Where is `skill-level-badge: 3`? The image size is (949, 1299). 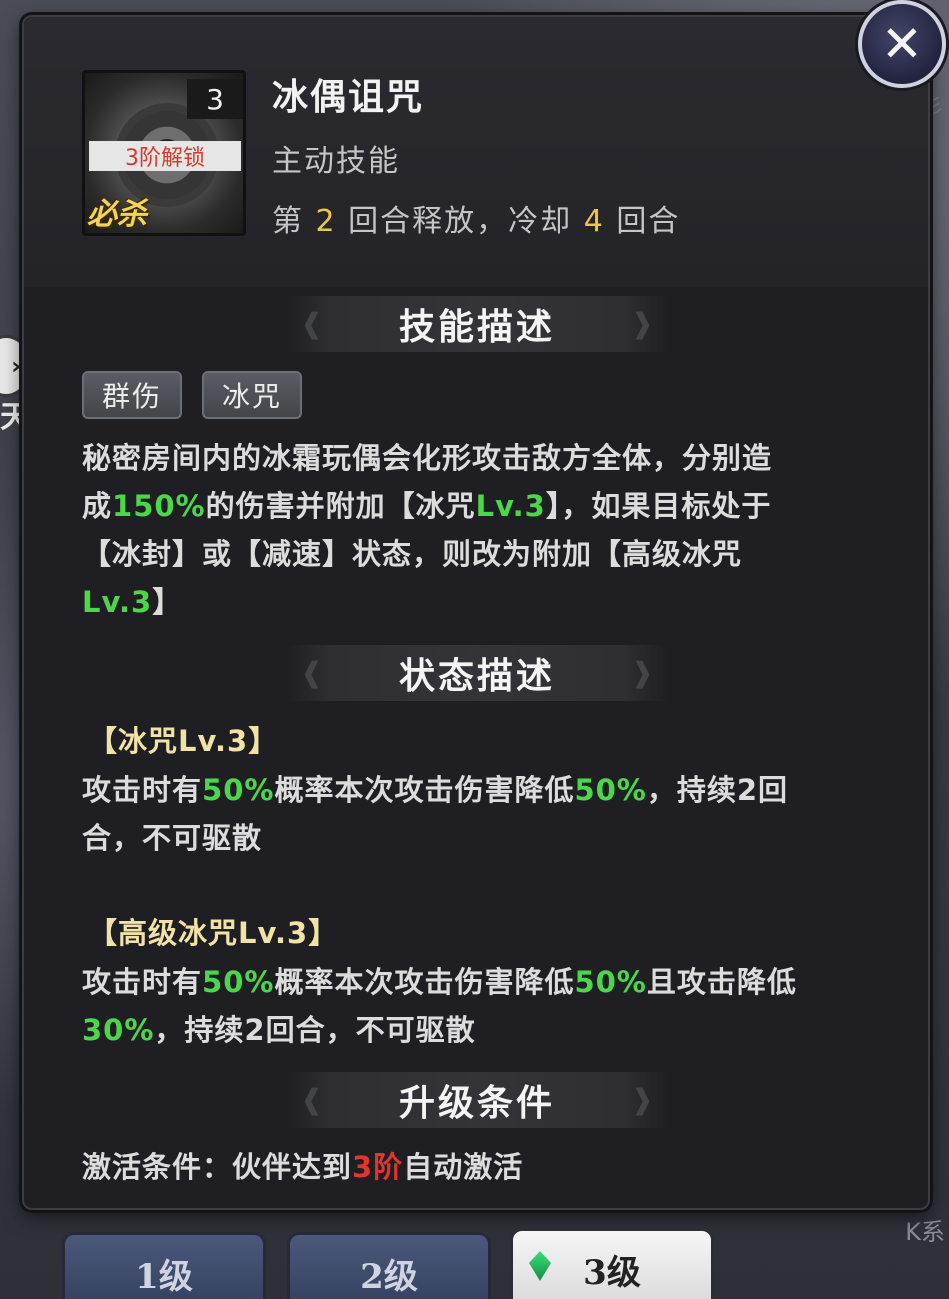 skill-level-badge: 3 is located at coordinates (215, 99).